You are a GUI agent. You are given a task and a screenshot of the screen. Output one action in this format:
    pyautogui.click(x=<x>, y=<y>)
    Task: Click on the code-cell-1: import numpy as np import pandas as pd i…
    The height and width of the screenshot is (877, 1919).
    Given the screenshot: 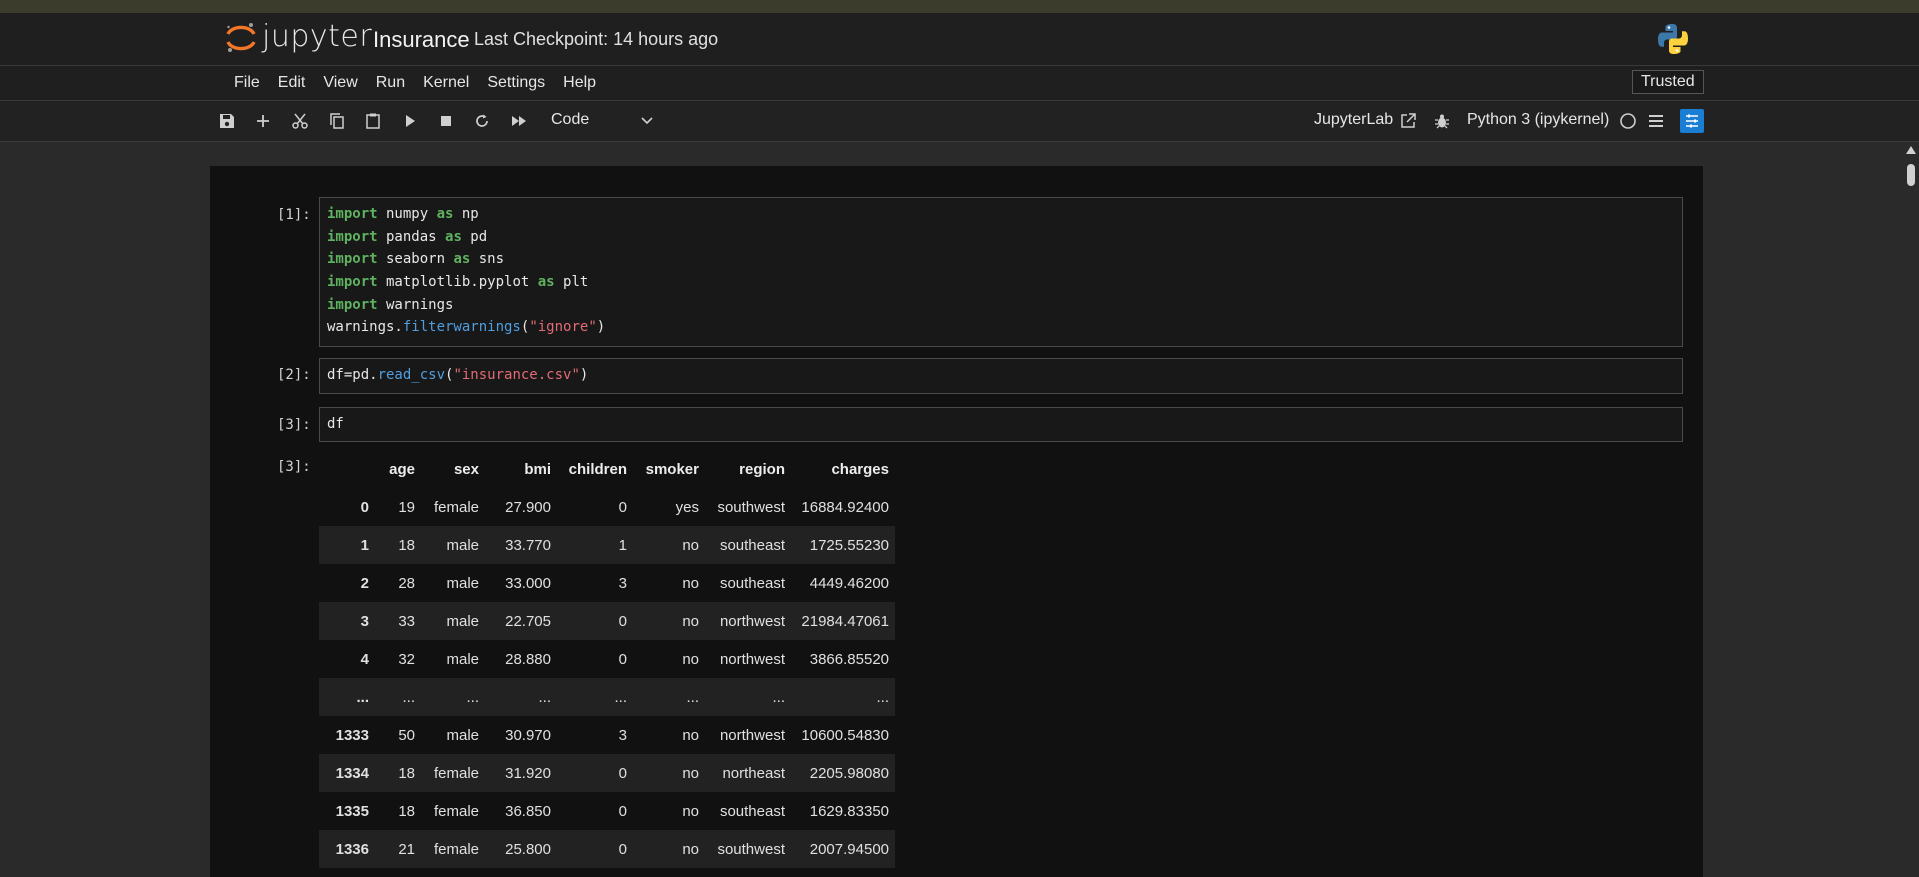 What is the action you would take?
    pyautogui.click(x=1001, y=272)
    